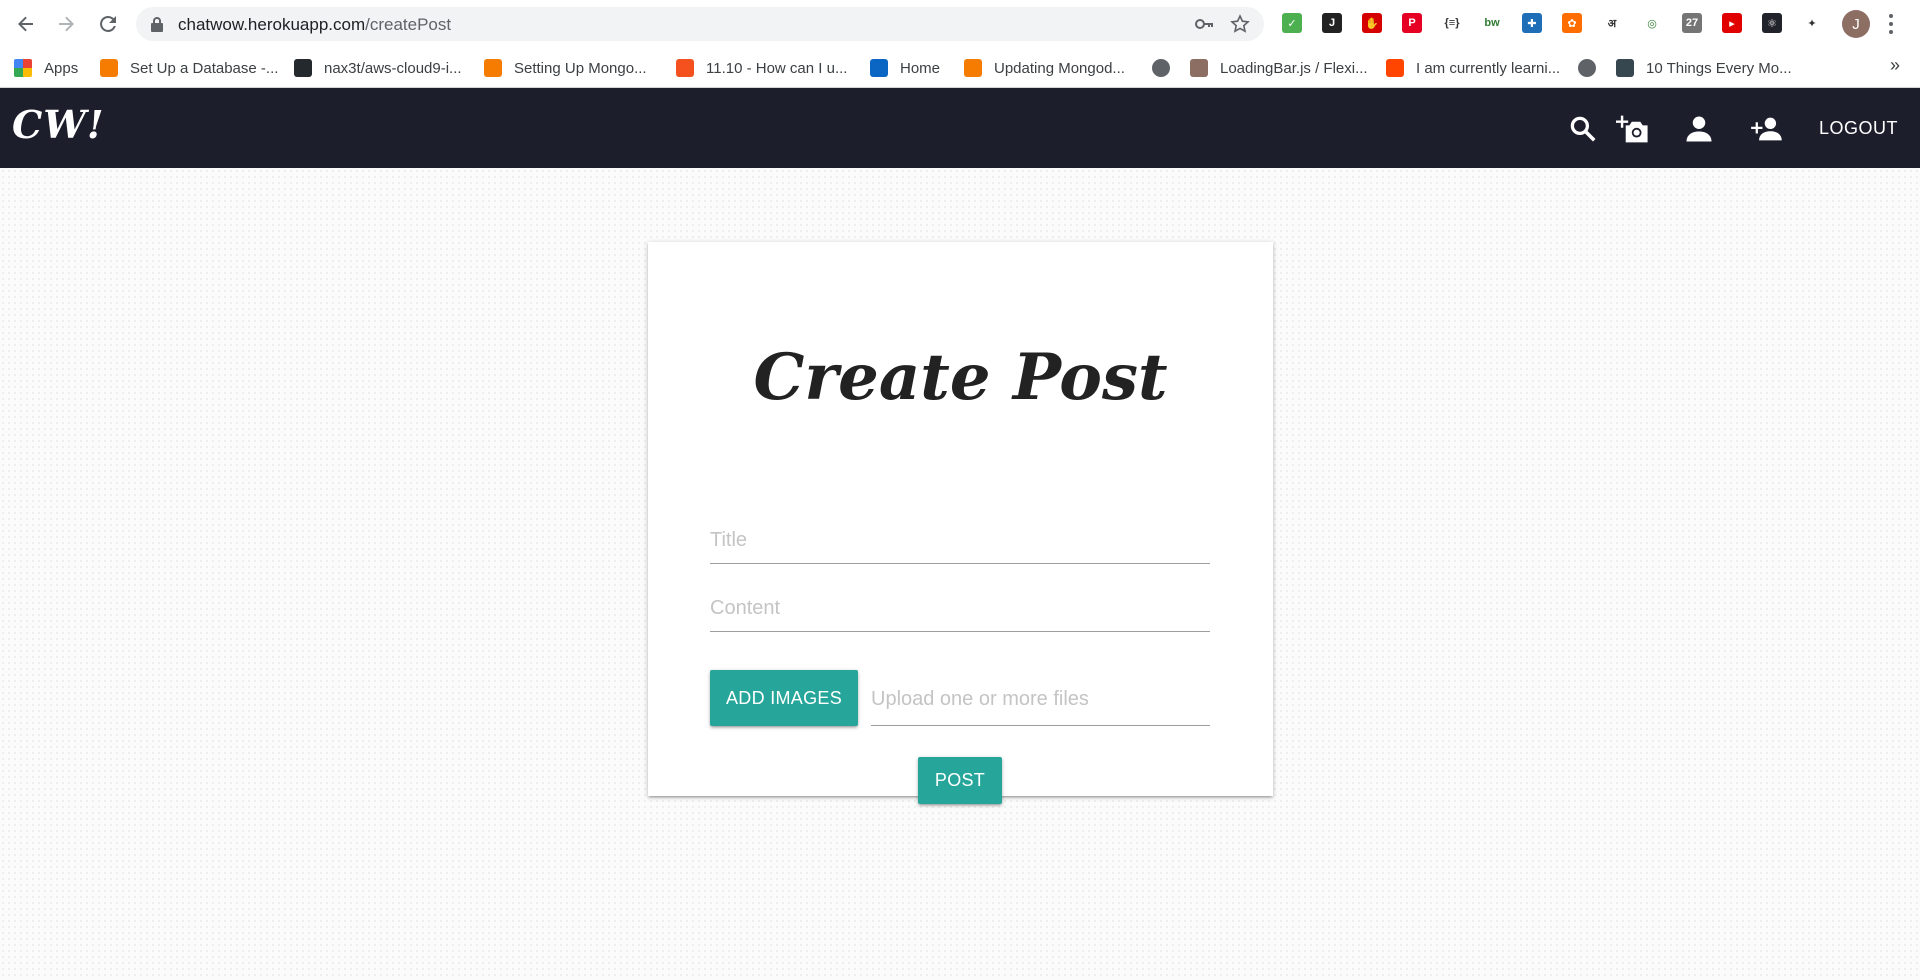 This screenshot has width=1920, height=980. What do you see at coordinates (1412, 23) in the screenshot?
I see `pinterest-icon: P` at bounding box center [1412, 23].